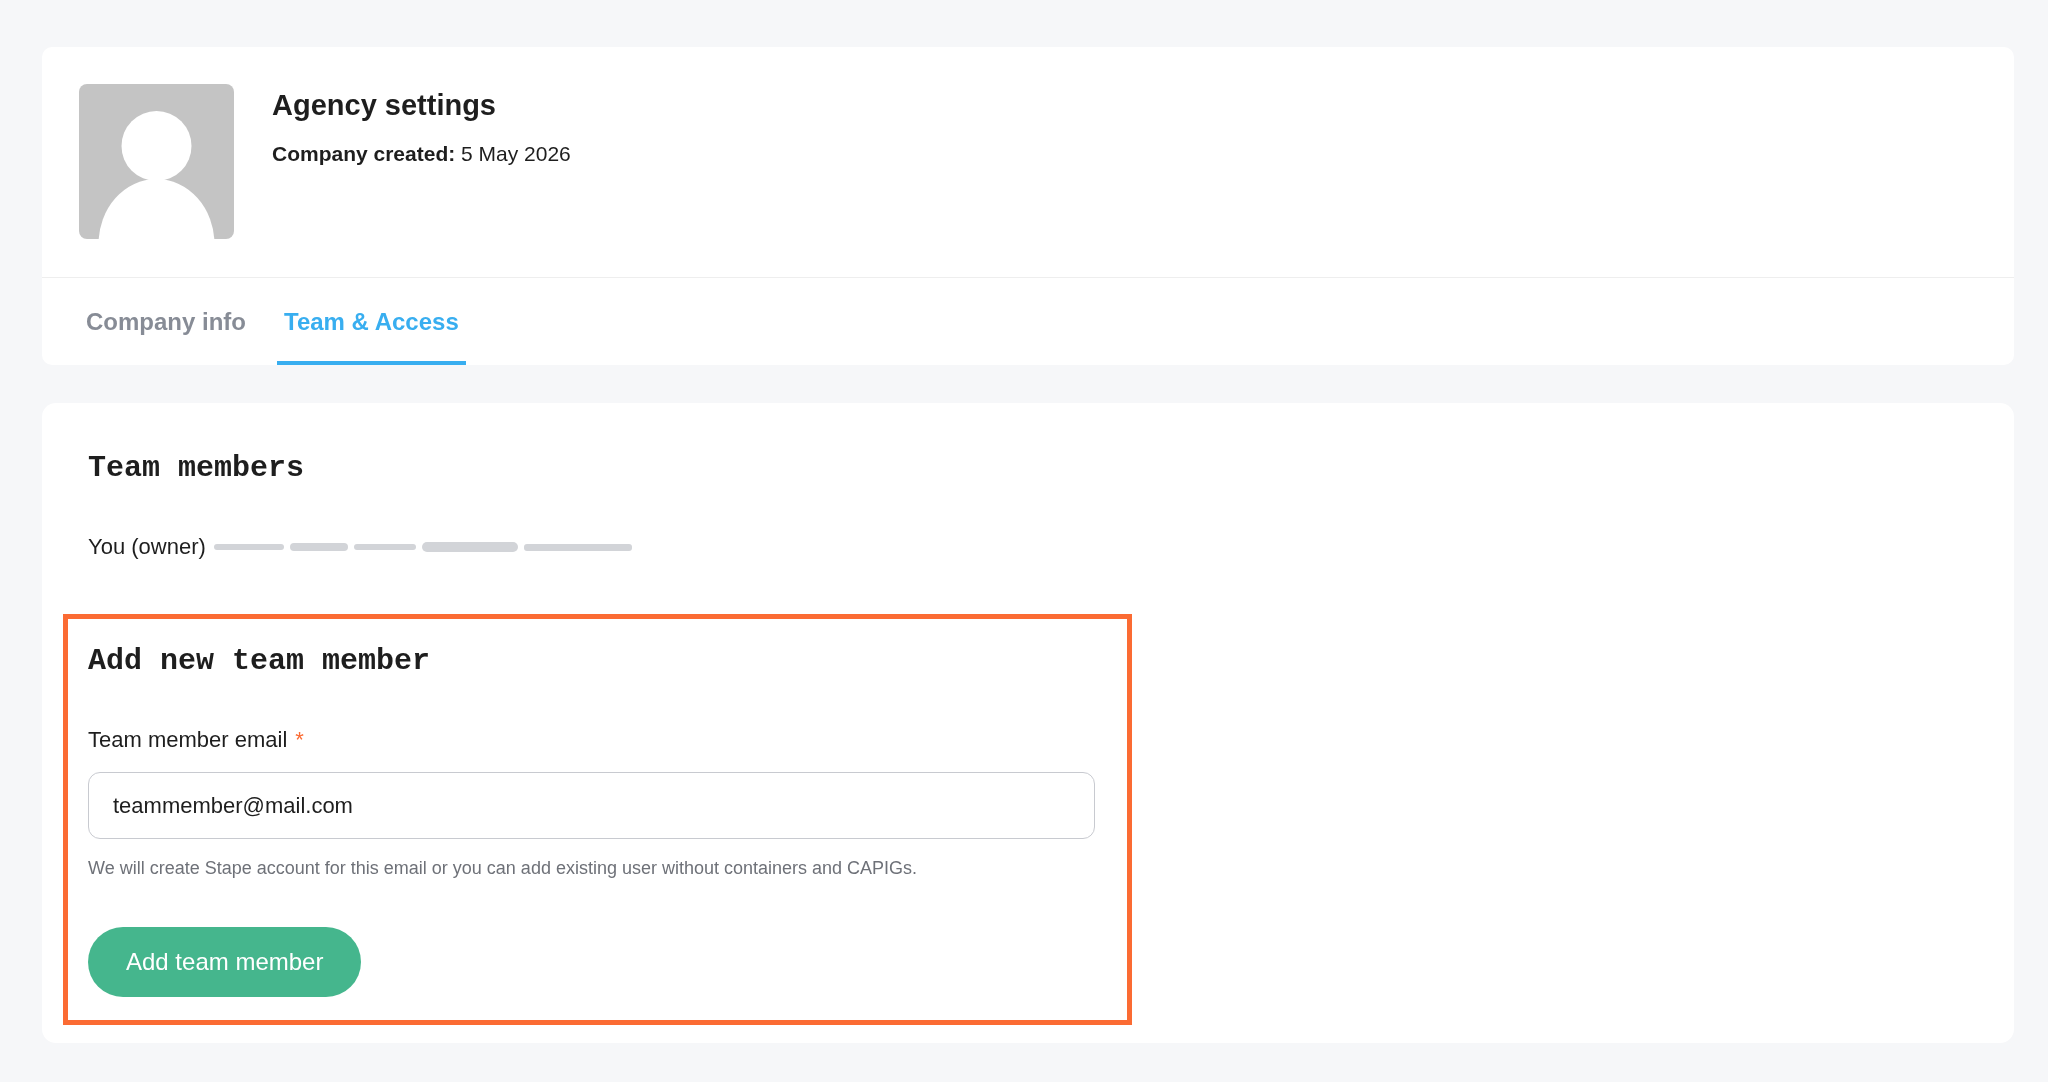  What do you see at coordinates (225, 962) in the screenshot?
I see `add-team-member-button: Add team member` at bounding box center [225, 962].